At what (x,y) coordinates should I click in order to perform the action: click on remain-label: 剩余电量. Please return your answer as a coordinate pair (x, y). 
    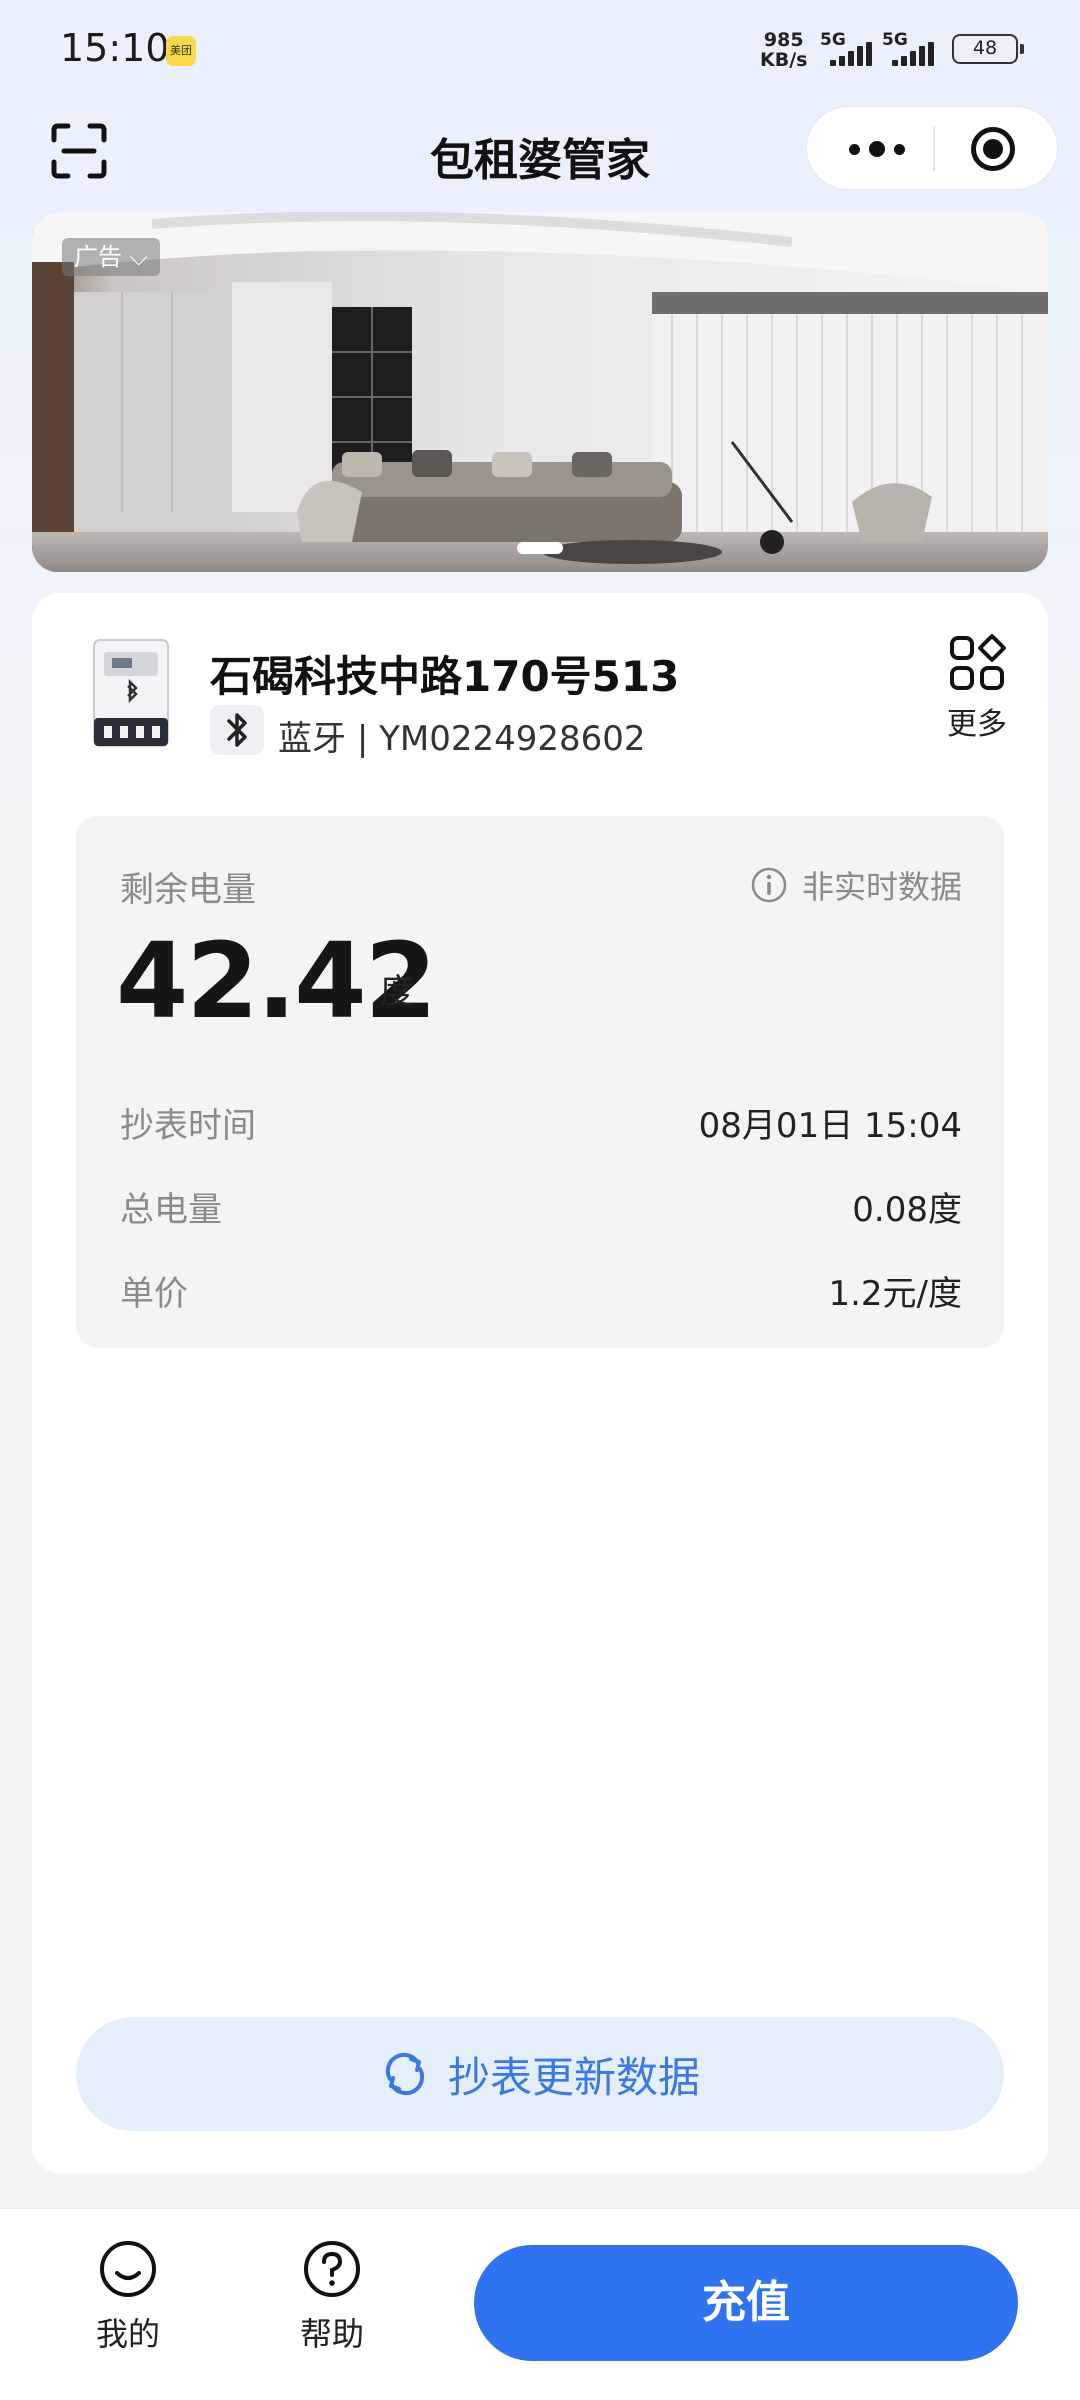
    Looking at the image, I should click on (188, 890).